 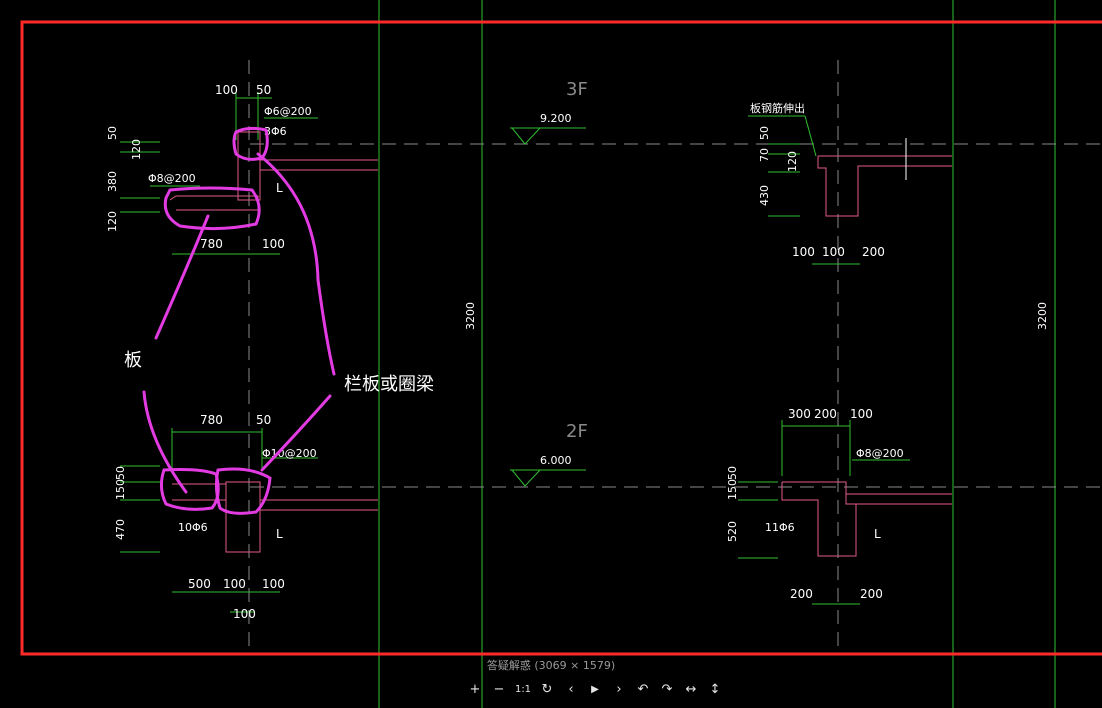 What do you see at coordinates (619, 689) in the screenshot?
I see `next-button: ›` at bounding box center [619, 689].